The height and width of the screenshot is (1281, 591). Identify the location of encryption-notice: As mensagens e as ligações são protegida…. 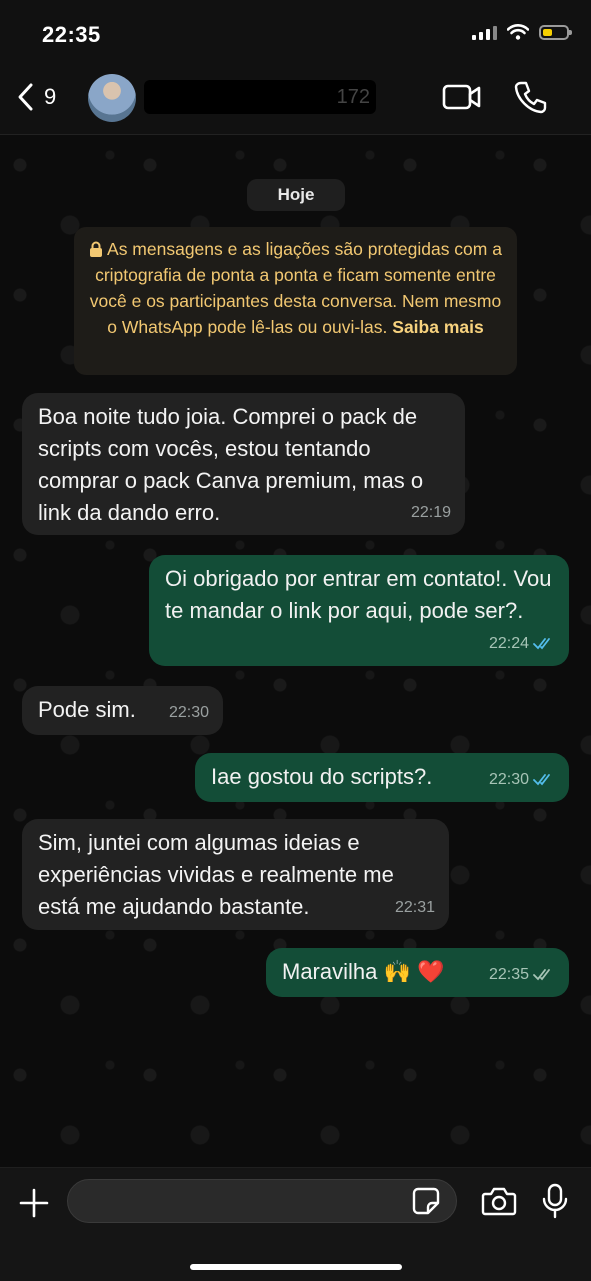
(295, 301).